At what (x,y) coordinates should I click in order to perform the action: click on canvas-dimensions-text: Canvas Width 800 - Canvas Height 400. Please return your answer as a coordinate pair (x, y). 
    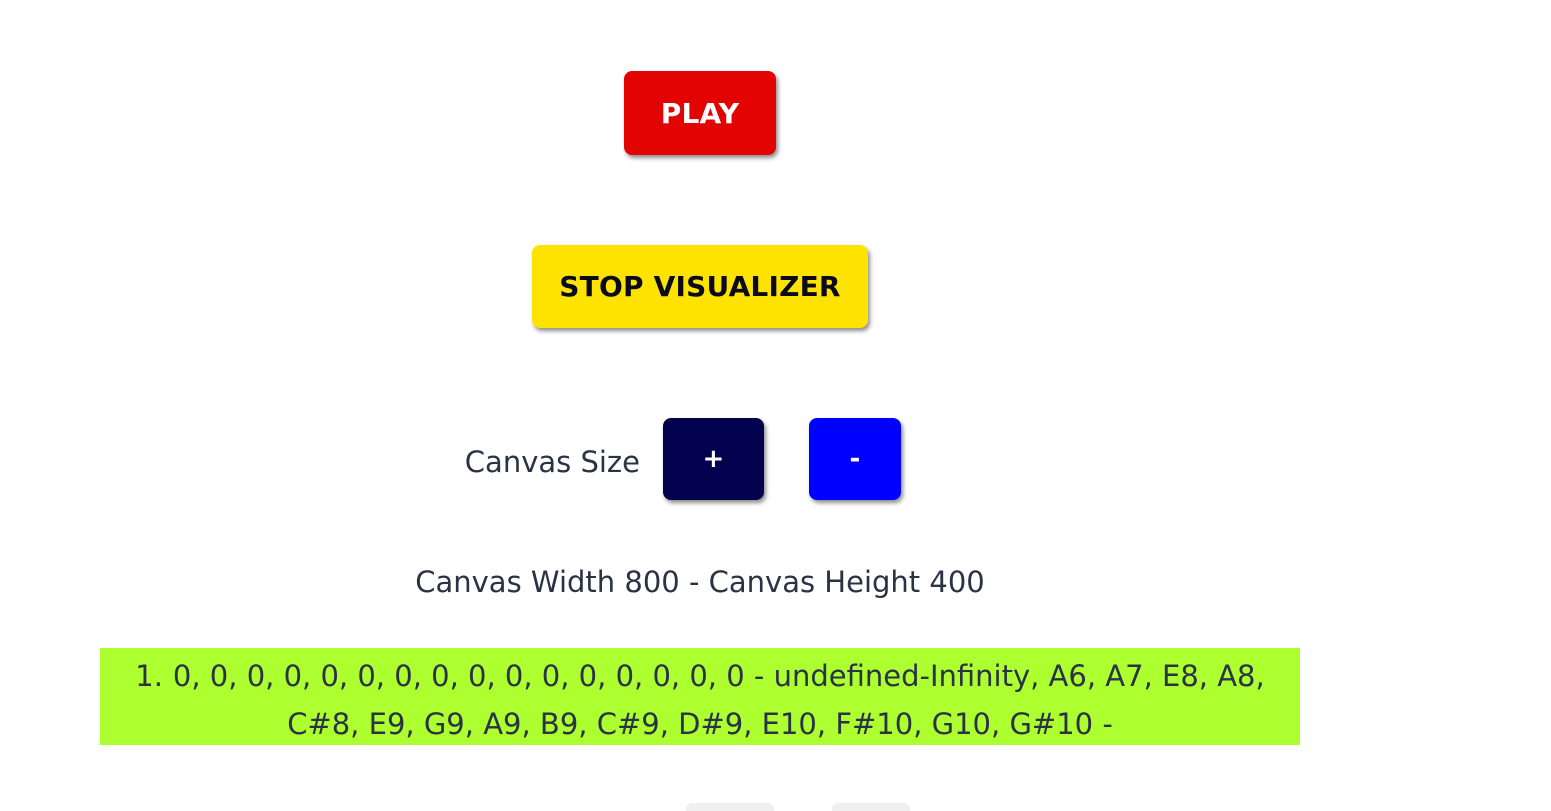
    Looking at the image, I should click on (700, 582).